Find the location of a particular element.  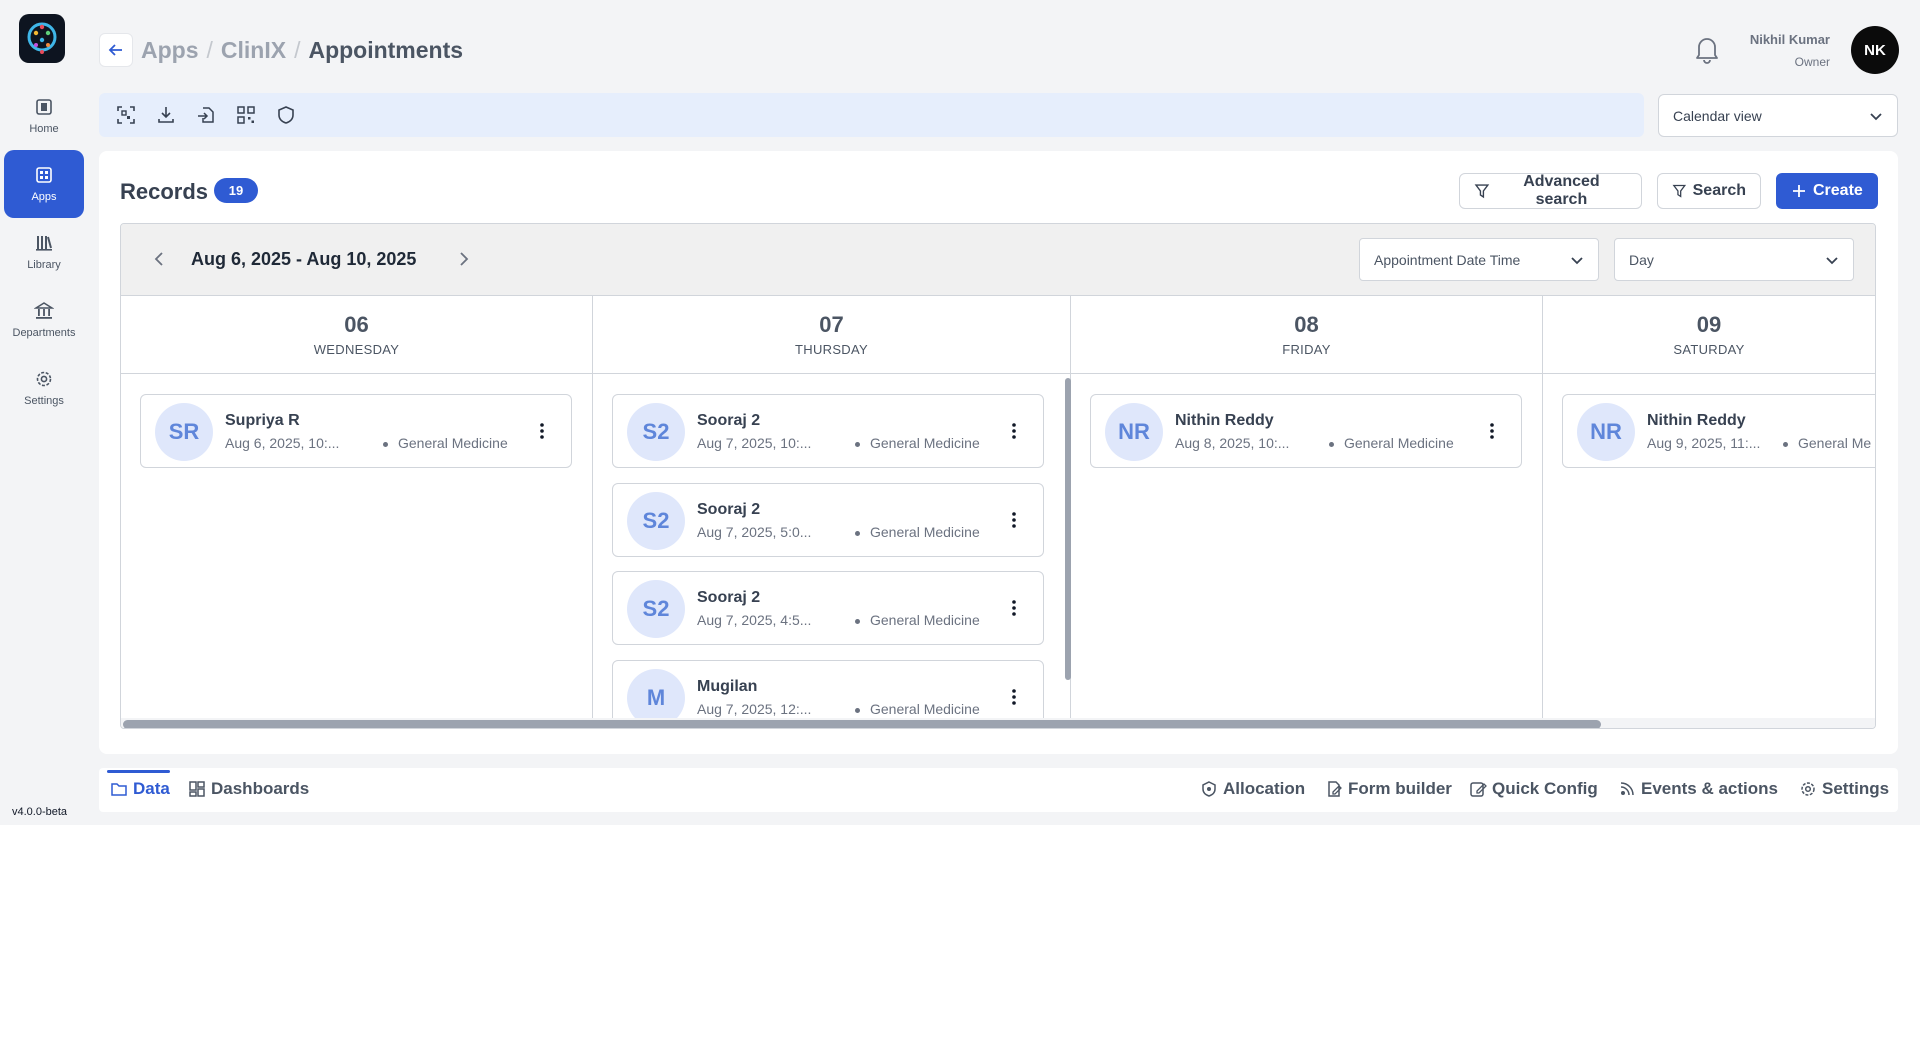

shield-icon is located at coordinates (286, 115).